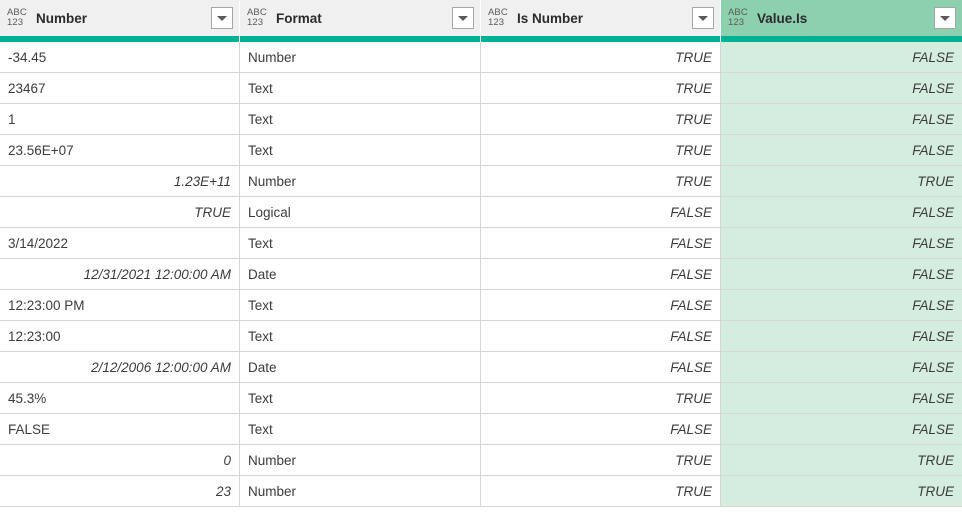 The height and width of the screenshot is (524, 962). Describe the element at coordinates (120, 367) in the screenshot. I see `cell-number: 2/12/2006 12:00:00 AM` at that location.